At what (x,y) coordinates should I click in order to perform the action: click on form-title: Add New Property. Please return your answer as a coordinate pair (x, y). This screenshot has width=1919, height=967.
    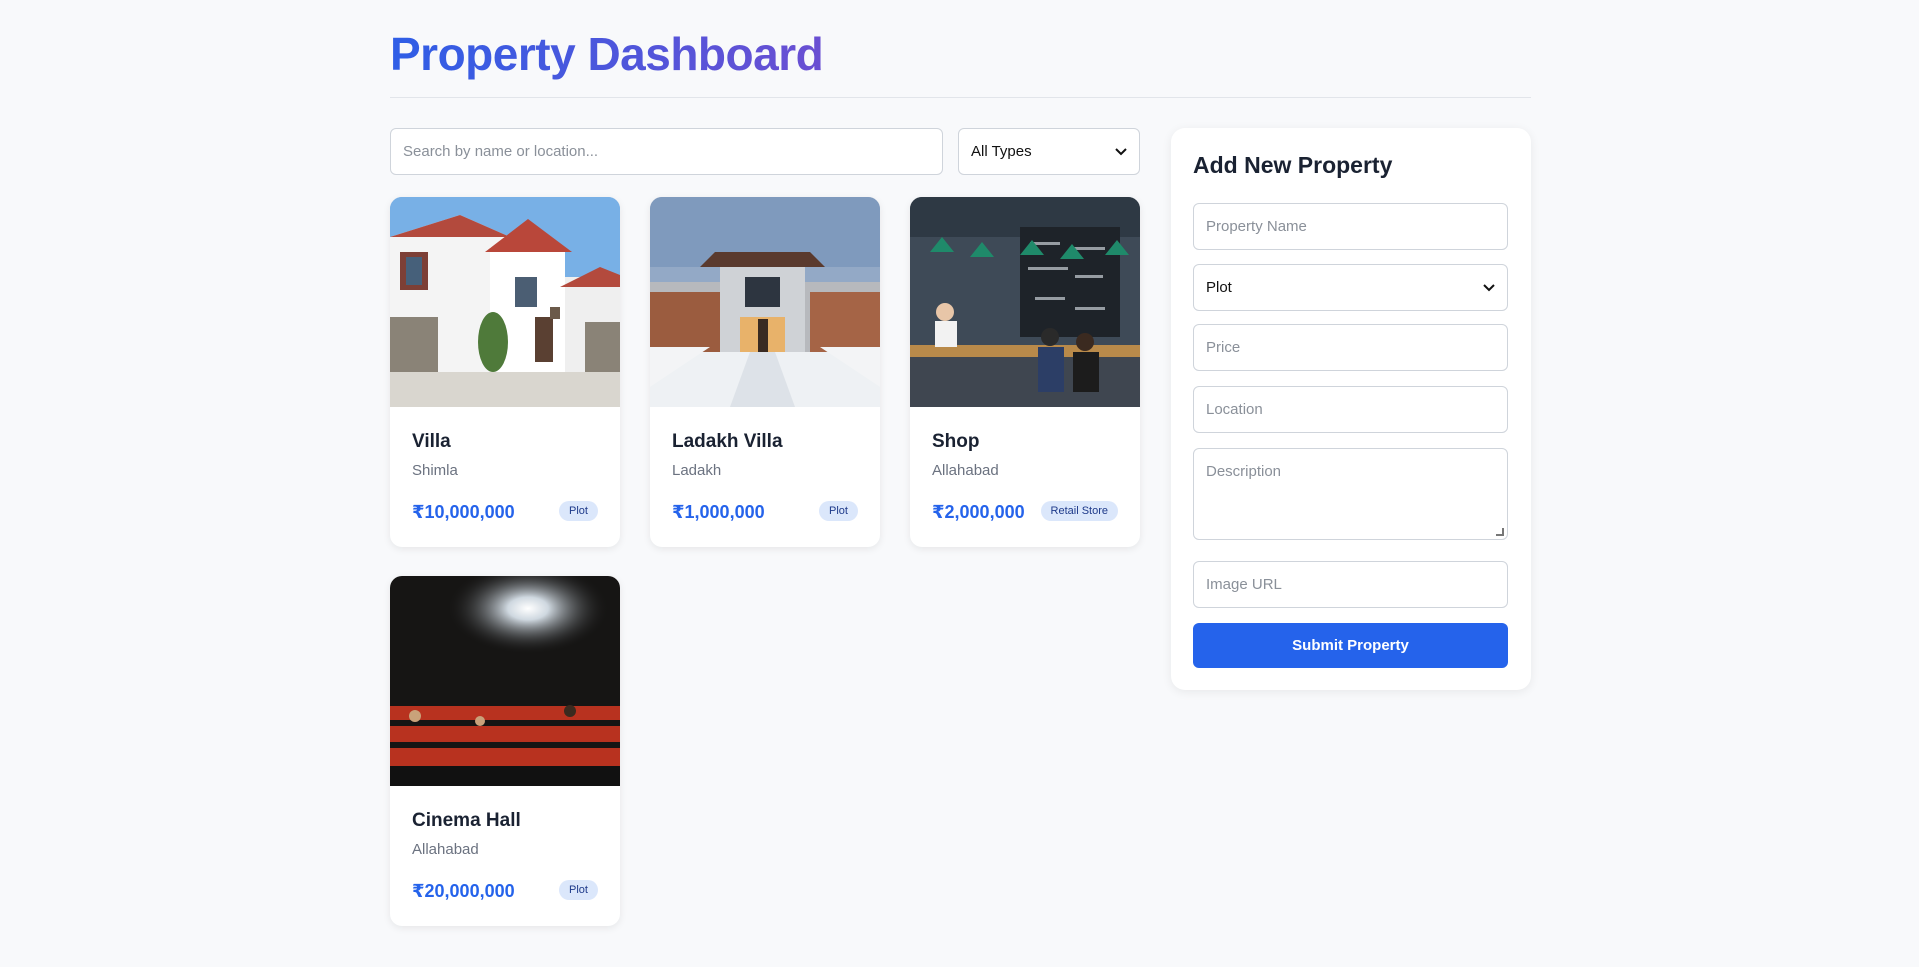
    Looking at the image, I should click on (1293, 165).